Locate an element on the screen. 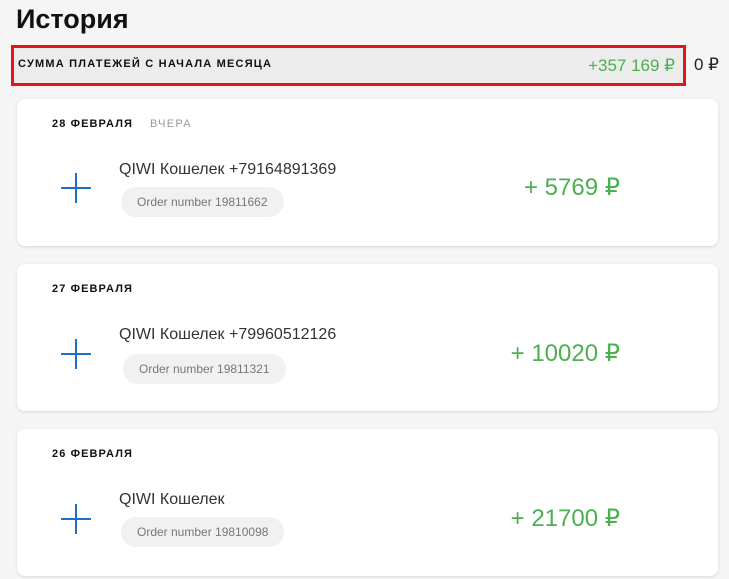 This screenshot has width=729, height=579. transaction-amount: + 10020 ₽ is located at coordinates (565, 353).